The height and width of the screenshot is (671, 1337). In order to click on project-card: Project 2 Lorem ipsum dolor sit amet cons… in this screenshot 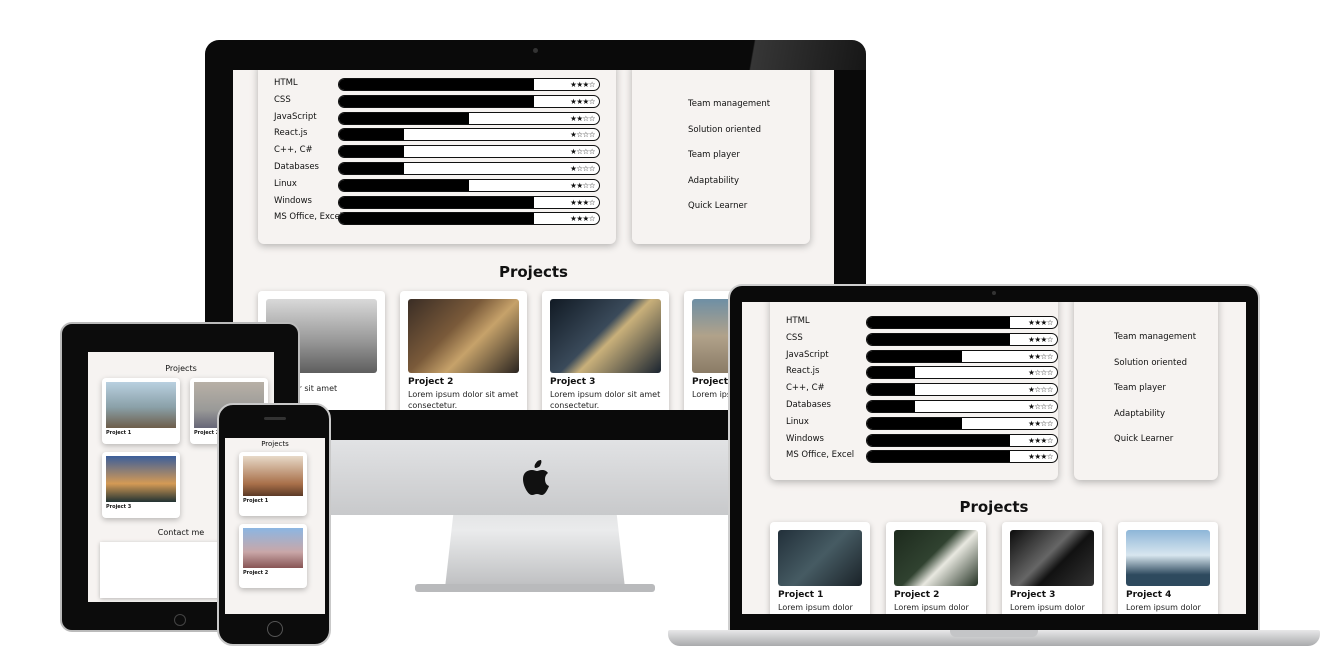, I will do `click(463, 350)`.